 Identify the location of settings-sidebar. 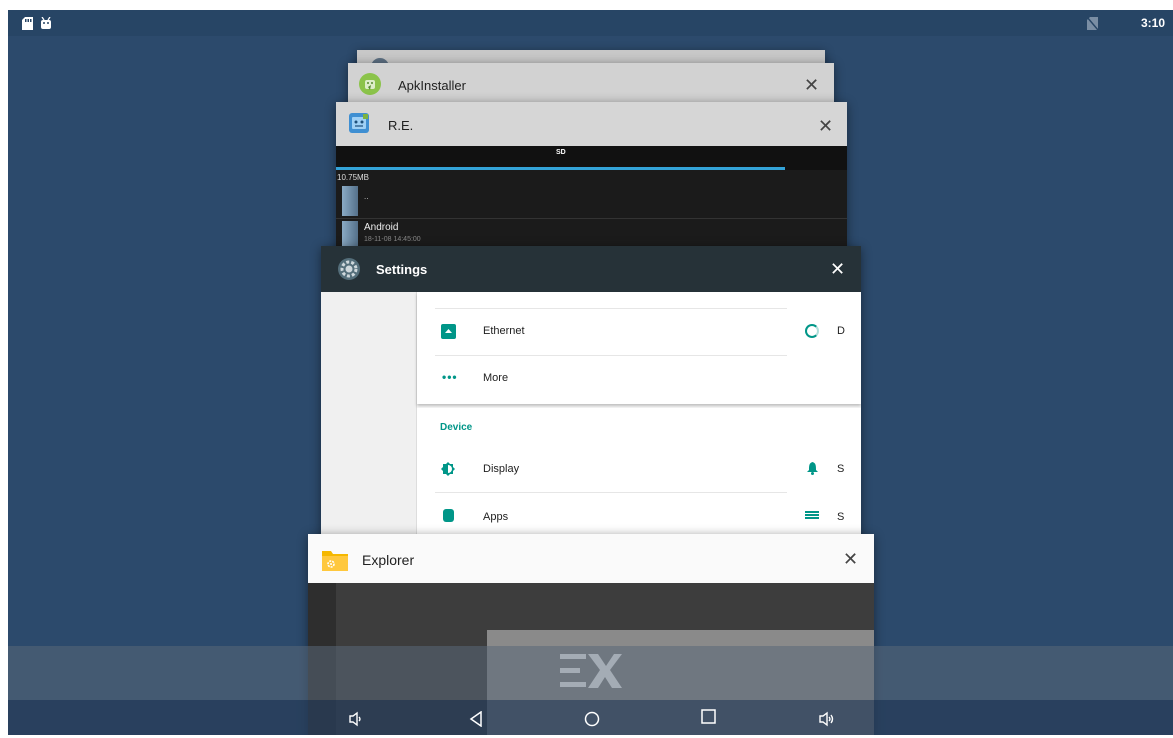
(369, 419).